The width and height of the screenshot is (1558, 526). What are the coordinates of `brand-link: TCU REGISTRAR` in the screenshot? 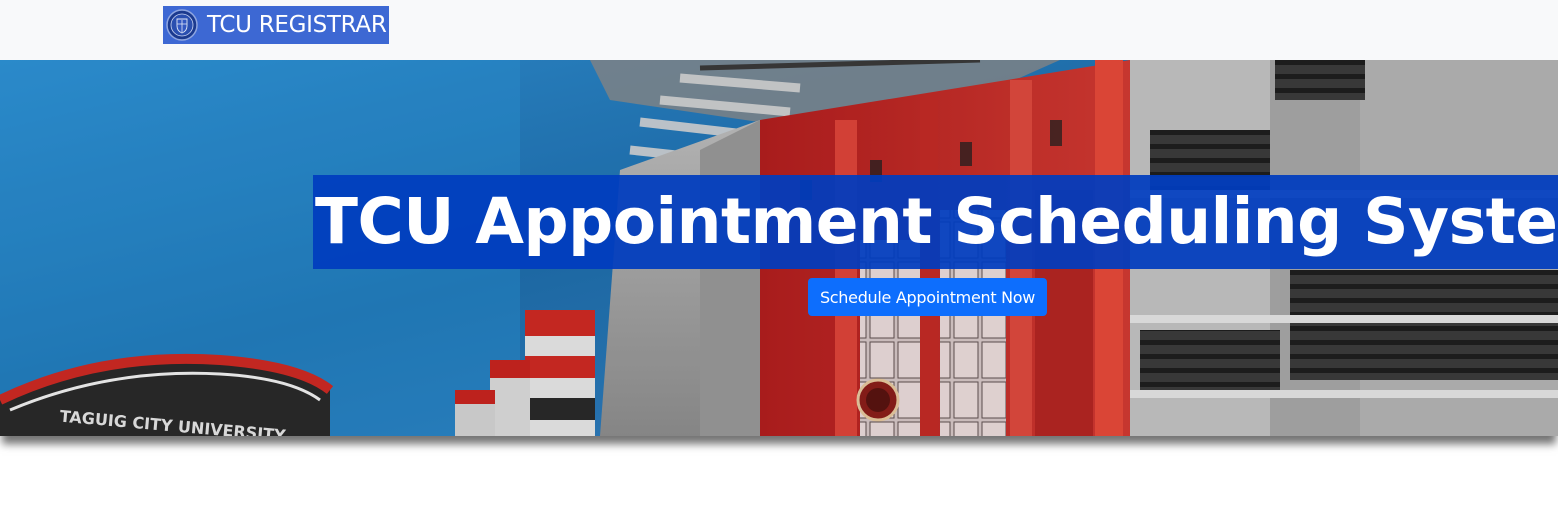 It's located at (276, 25).